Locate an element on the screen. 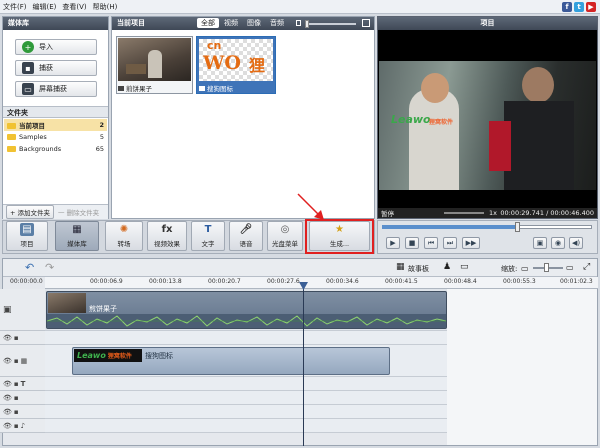  zoom-out-icon: ▭ is located at coordinates (525, 268).